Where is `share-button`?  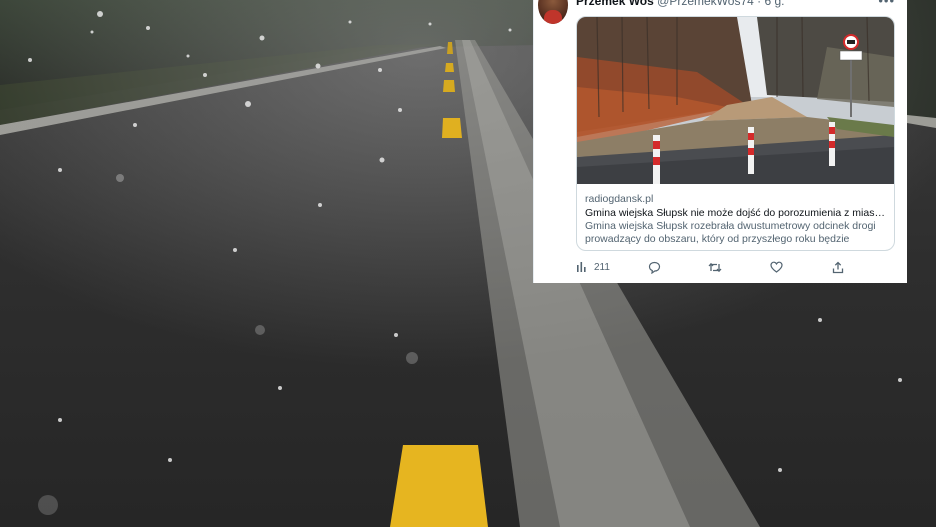
share-button is located at coordinates (838, 267).